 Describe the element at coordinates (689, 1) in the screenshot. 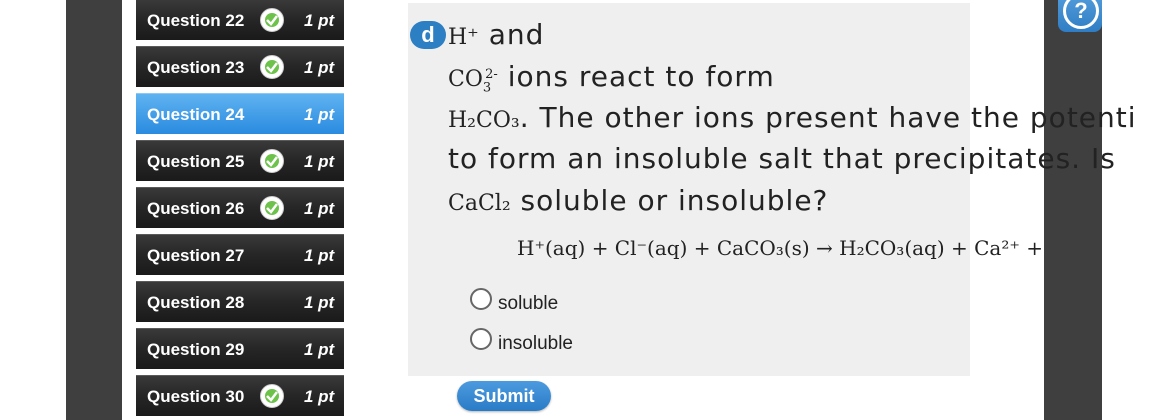

I see `panel-top-edge` at that location.